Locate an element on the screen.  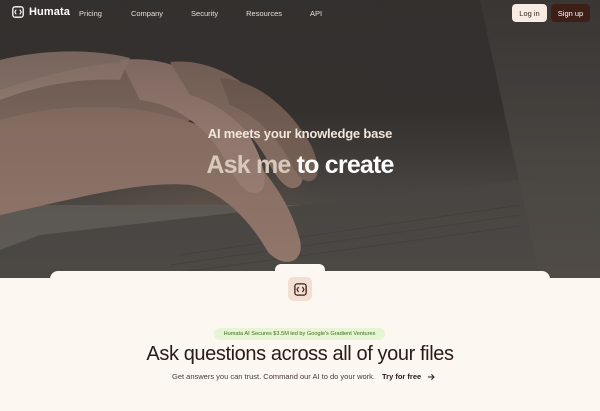
hero-title-bright: to create is located at coordinates (345, 165).